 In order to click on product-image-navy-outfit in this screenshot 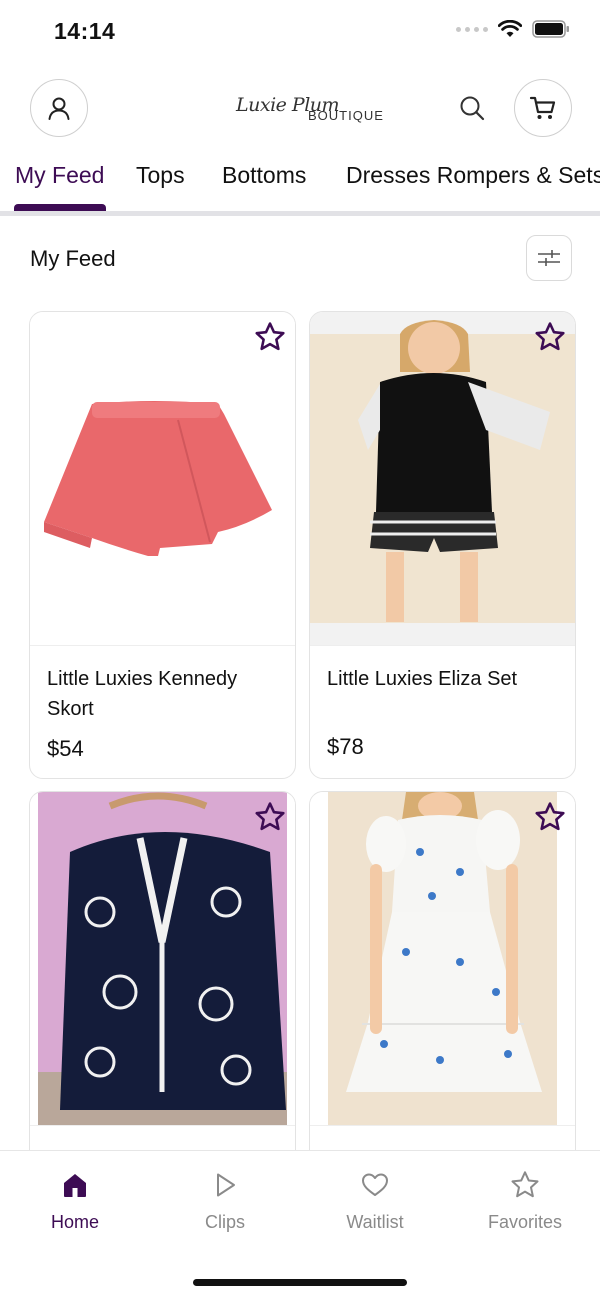, I will do `click(162, 958)`.